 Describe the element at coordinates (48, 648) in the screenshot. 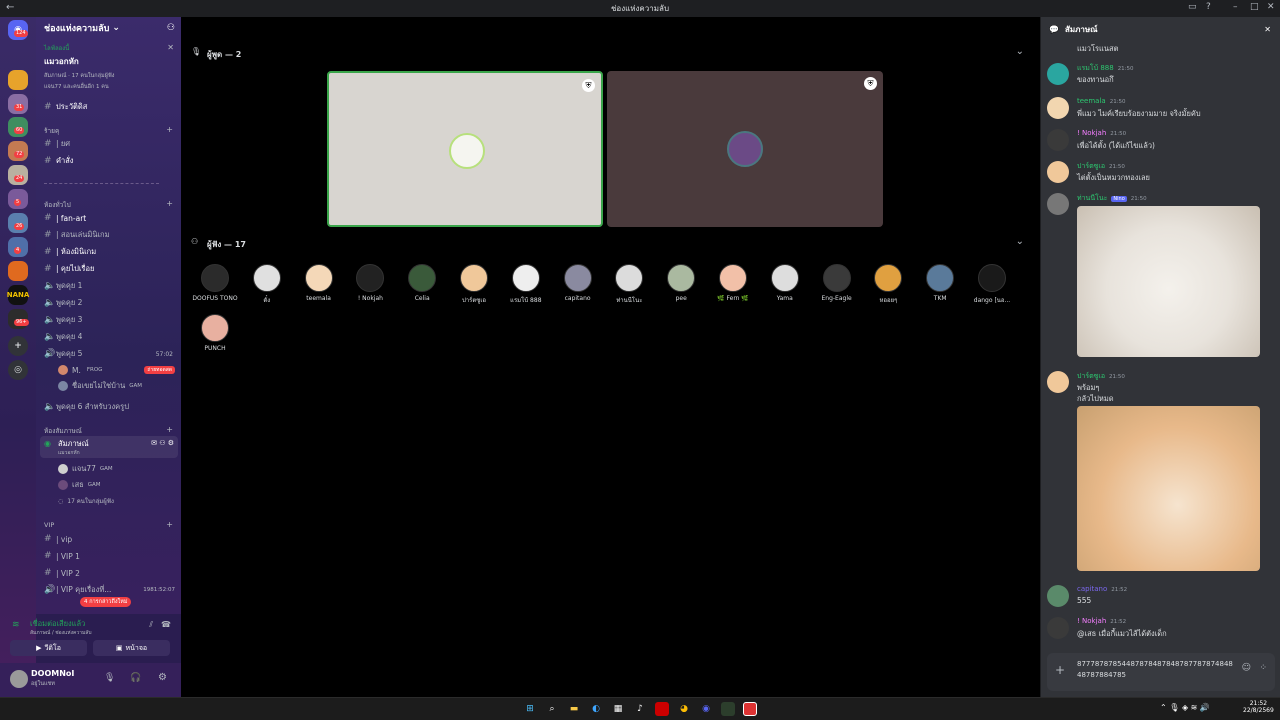

I see `video-button: ▶ วีดิโอ` at that location.